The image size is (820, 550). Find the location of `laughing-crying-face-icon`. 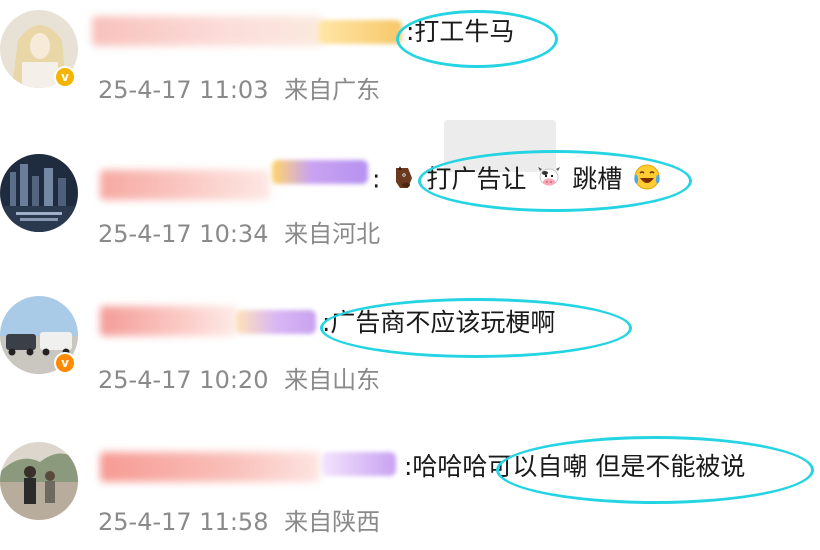

laughing-crying-face-icon is located at coordinates (647, 180).